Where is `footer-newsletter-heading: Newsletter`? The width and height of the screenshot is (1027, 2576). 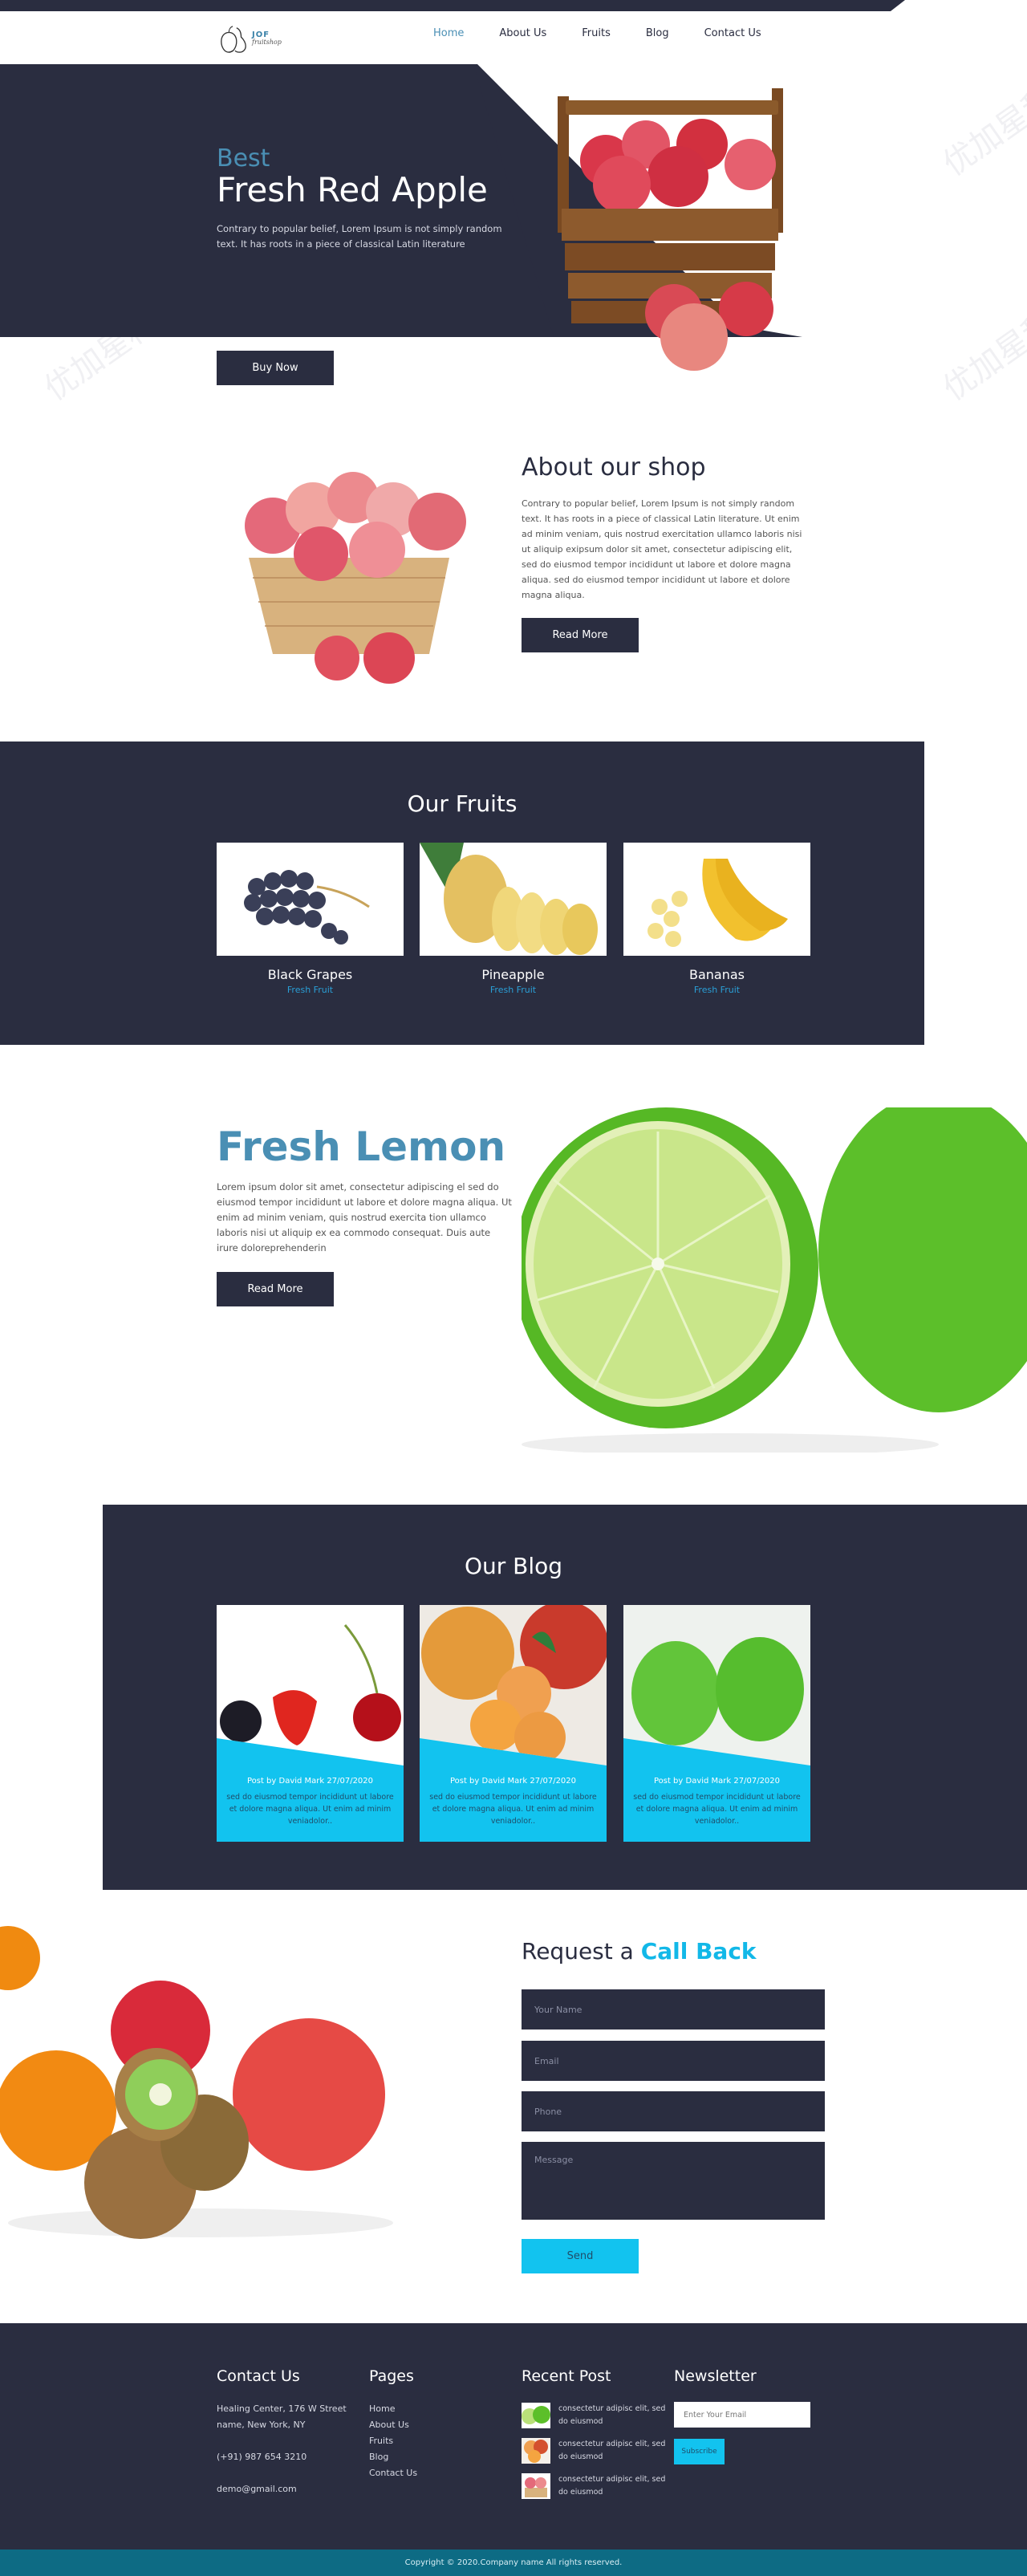
footer-newsletter-heading: Newsletter is located at coordinates (716, 2376).